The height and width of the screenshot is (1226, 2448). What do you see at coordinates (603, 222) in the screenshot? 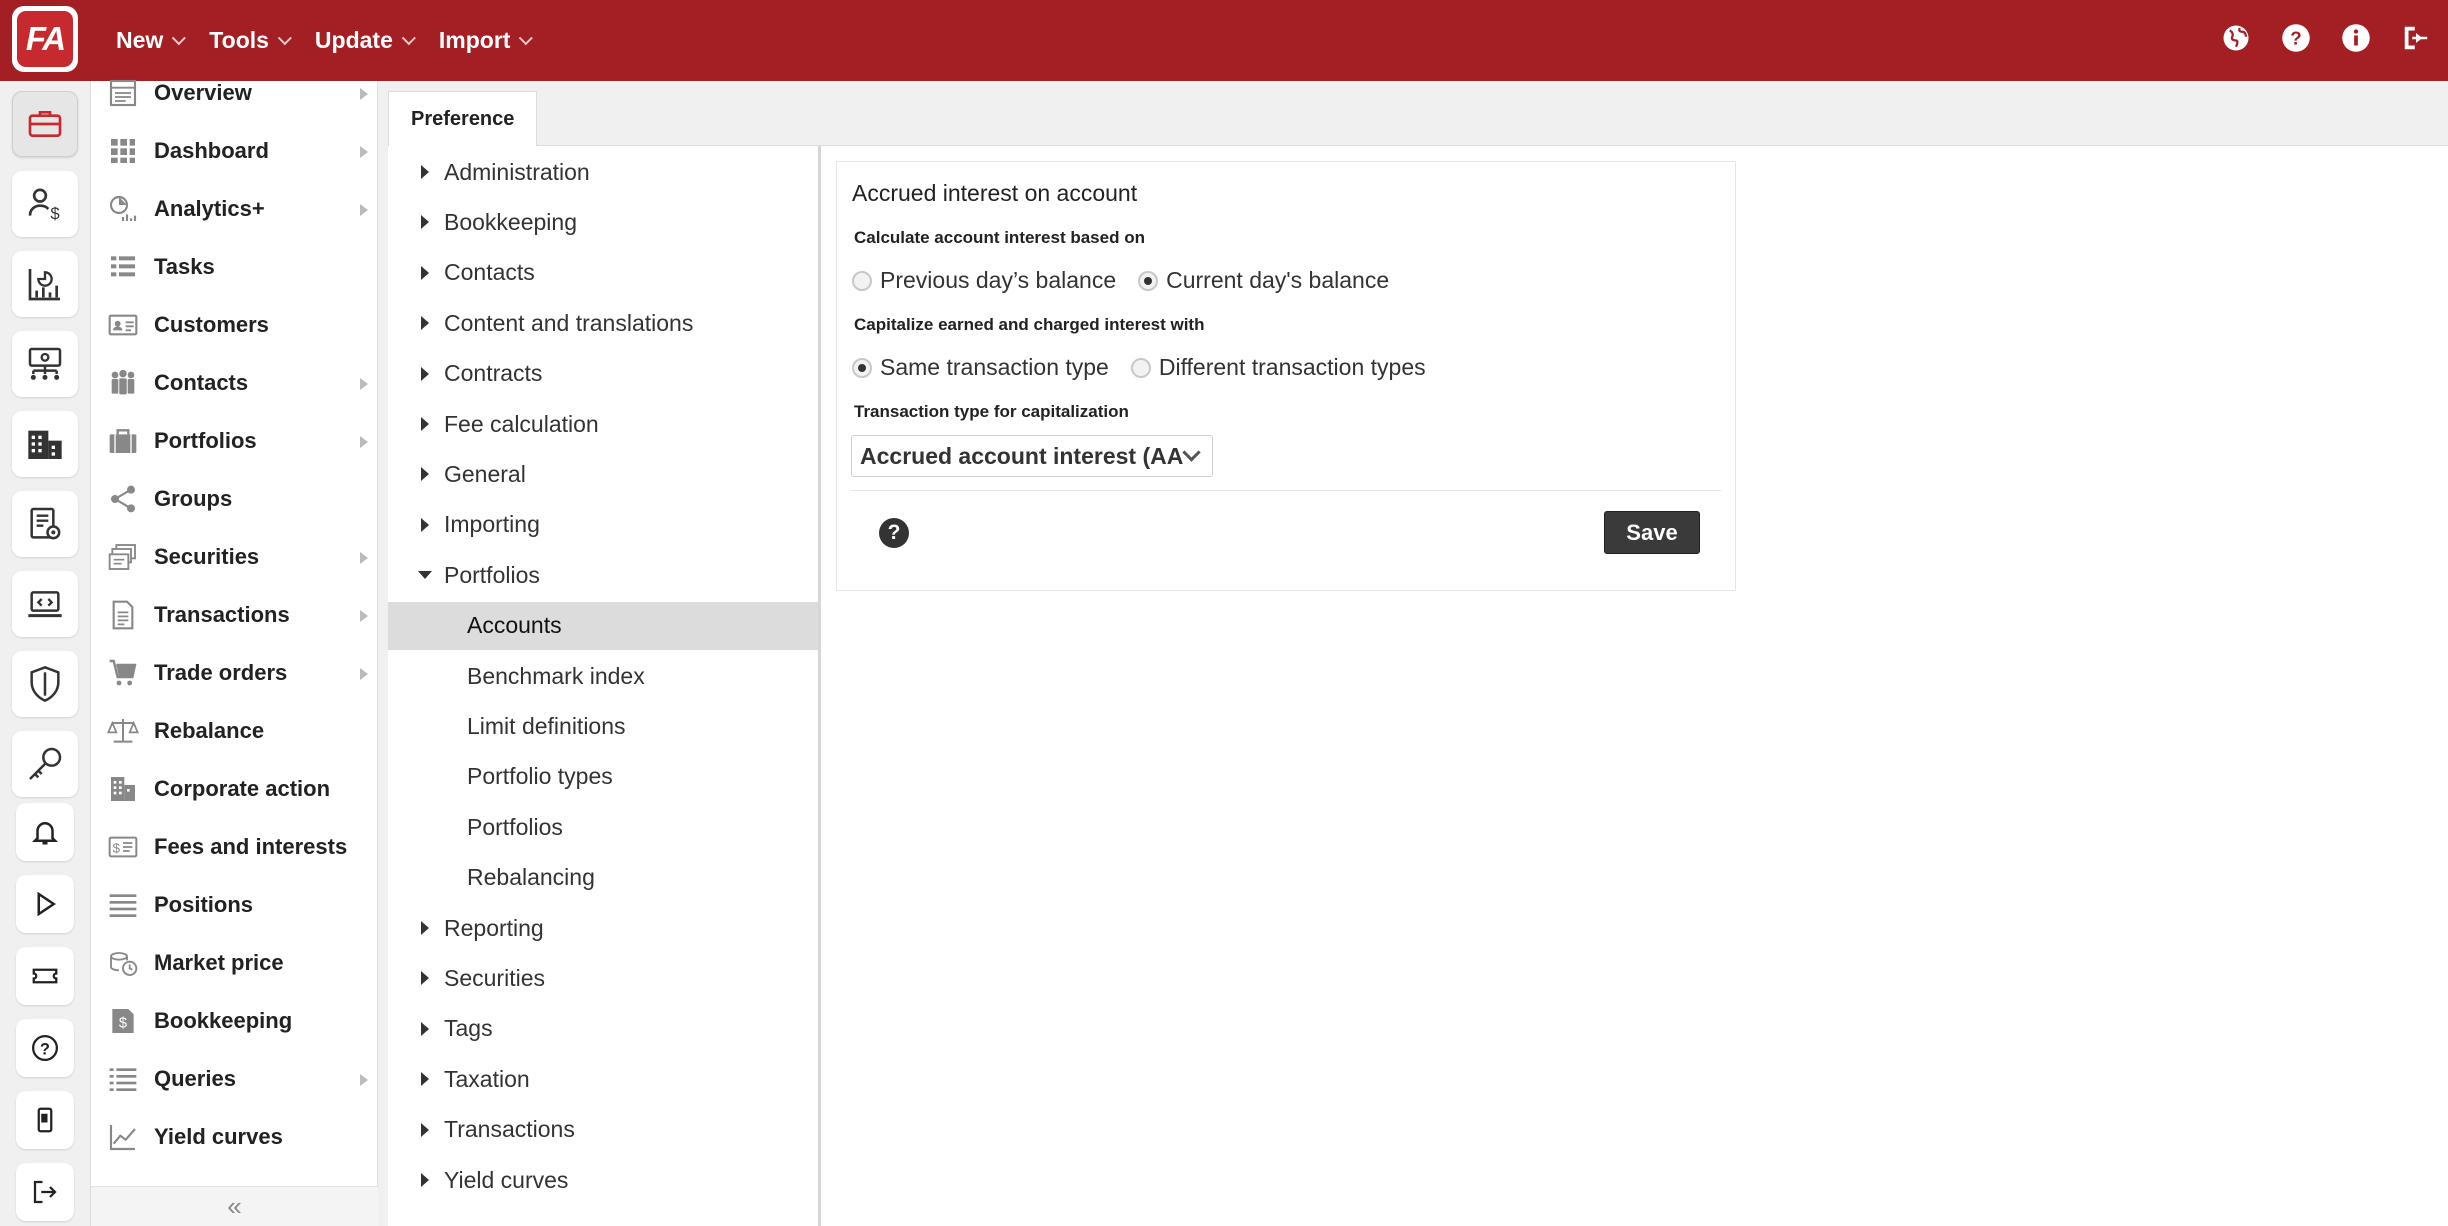
I see `tree-item-bookkeeping: Bookkeeping` at bounding box center [603, 222].